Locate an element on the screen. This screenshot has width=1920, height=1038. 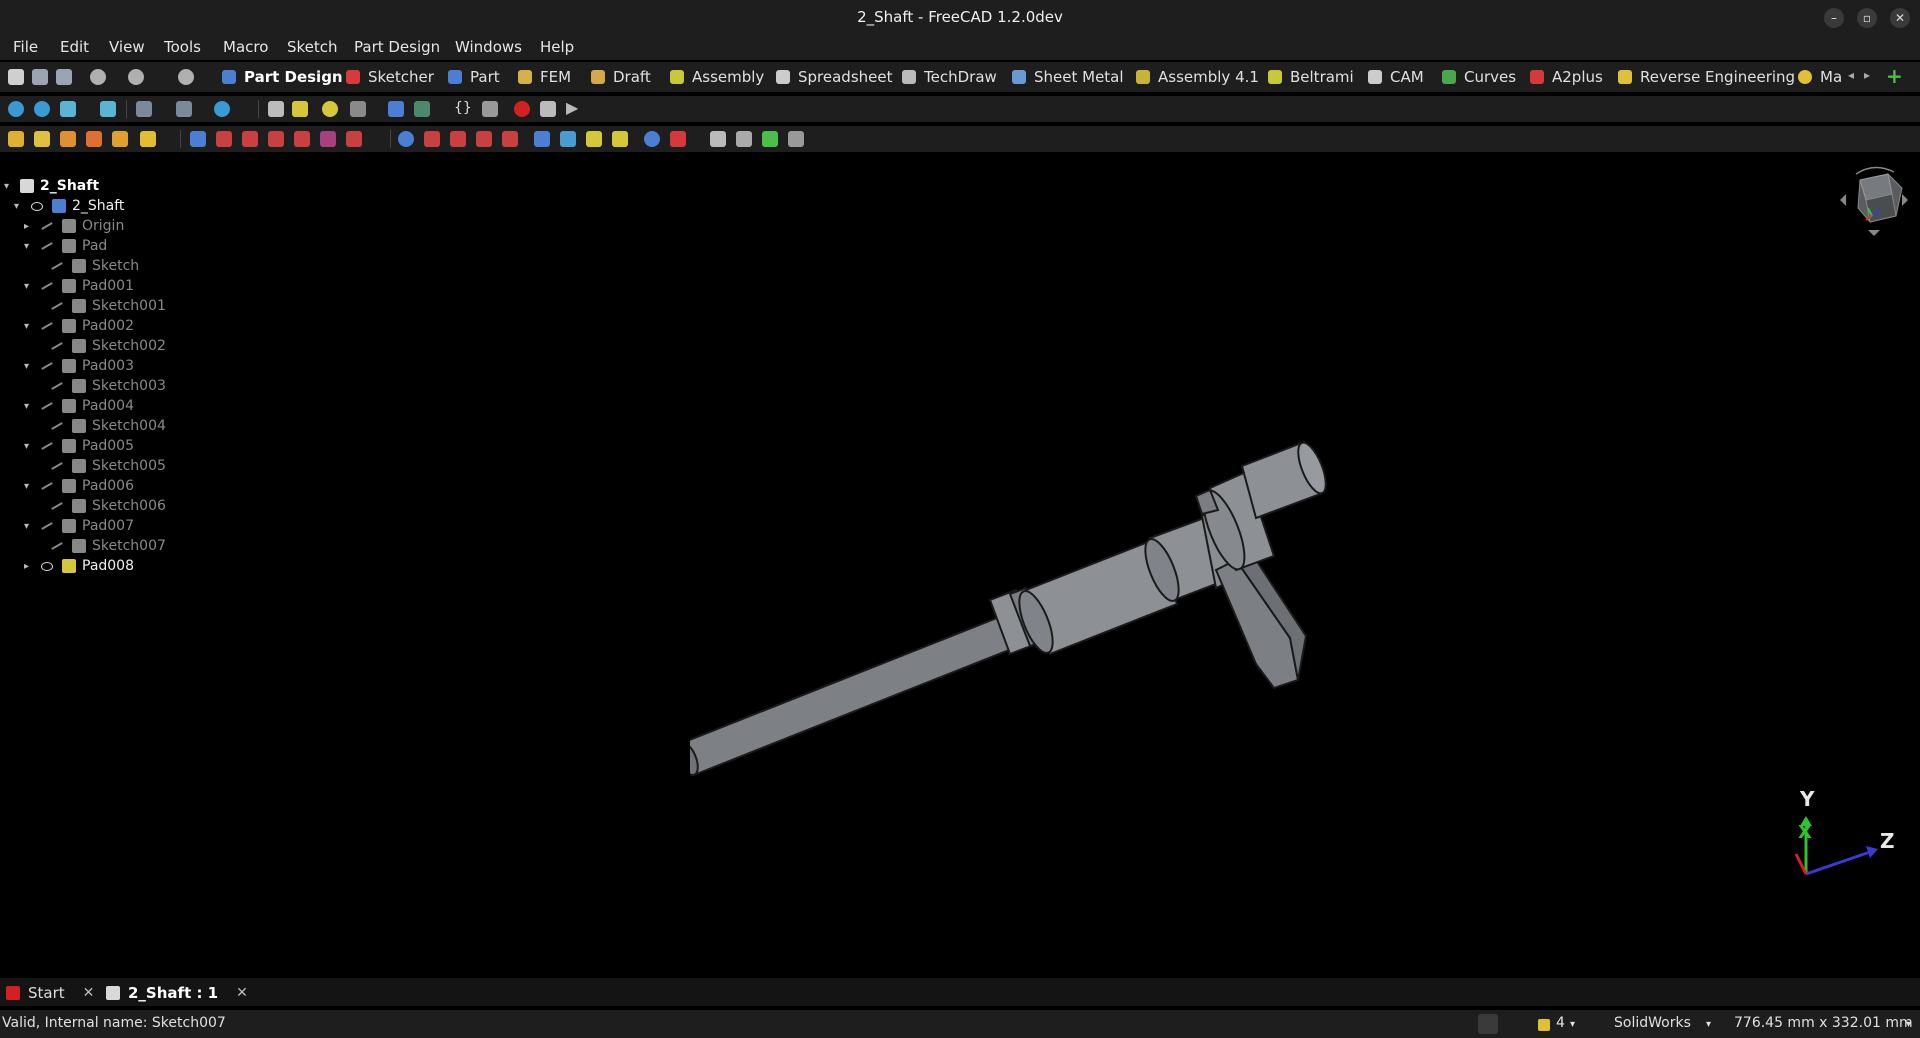
chamfer-icon is located at coordinates (542, 139).